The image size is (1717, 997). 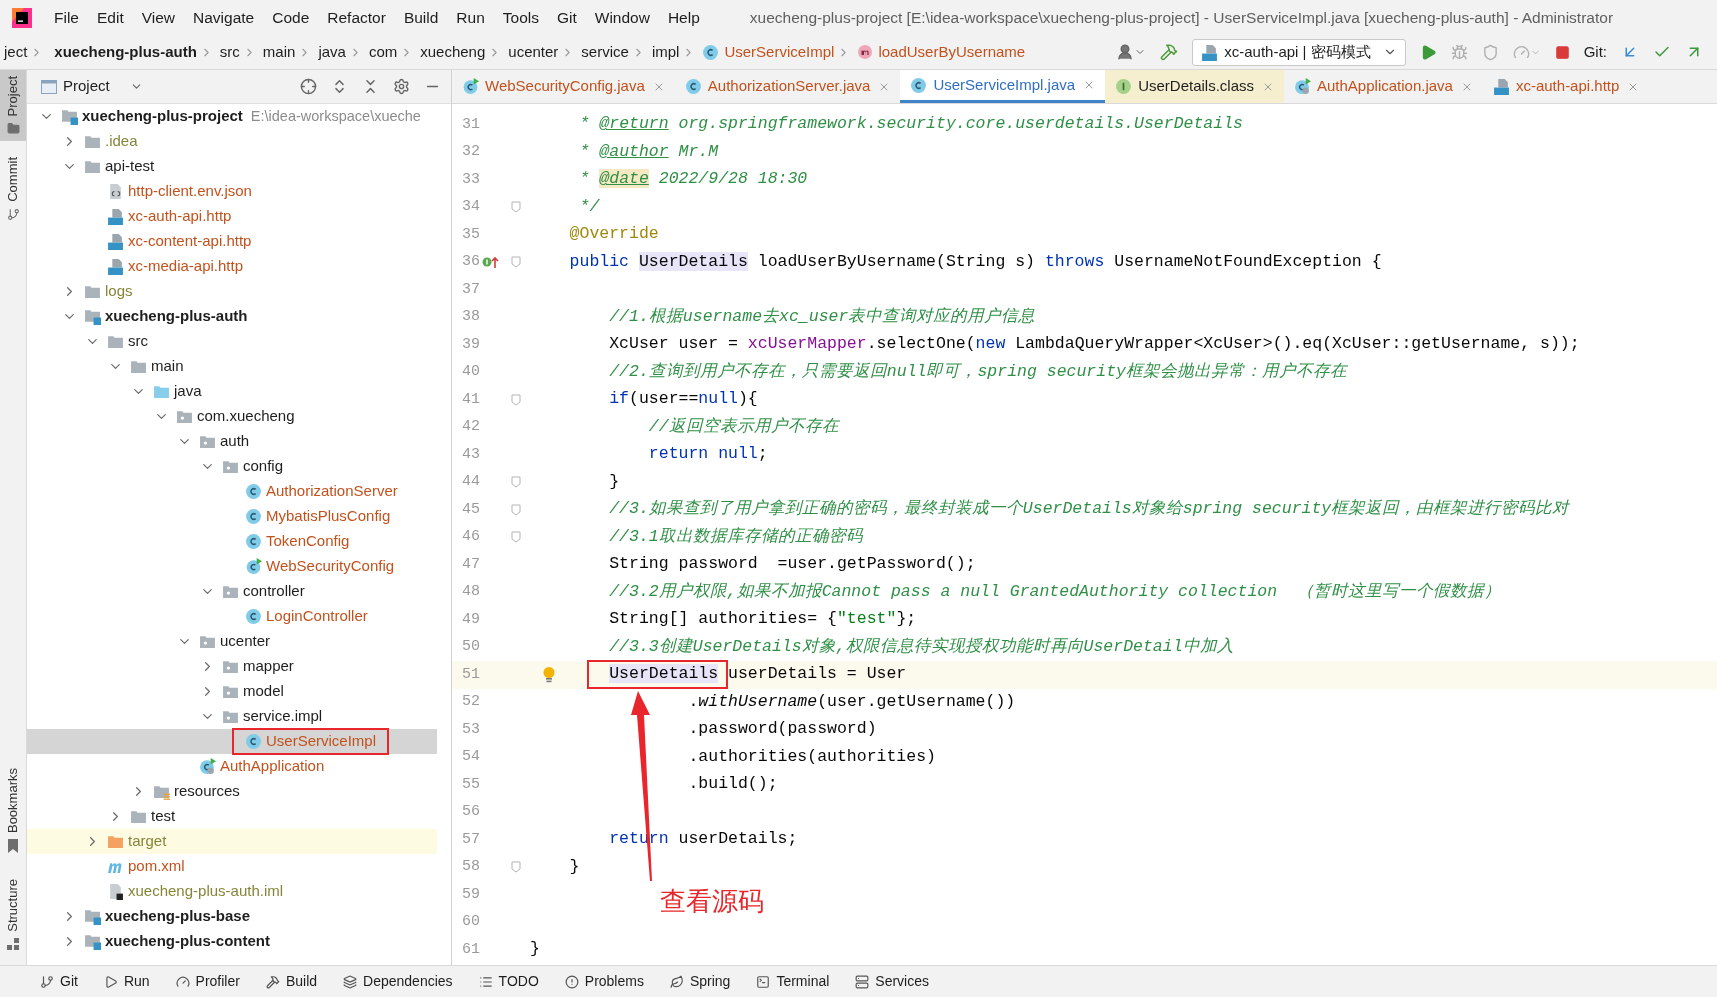 I want to click on menu-item: Navigate, so click(x=224, y=17).